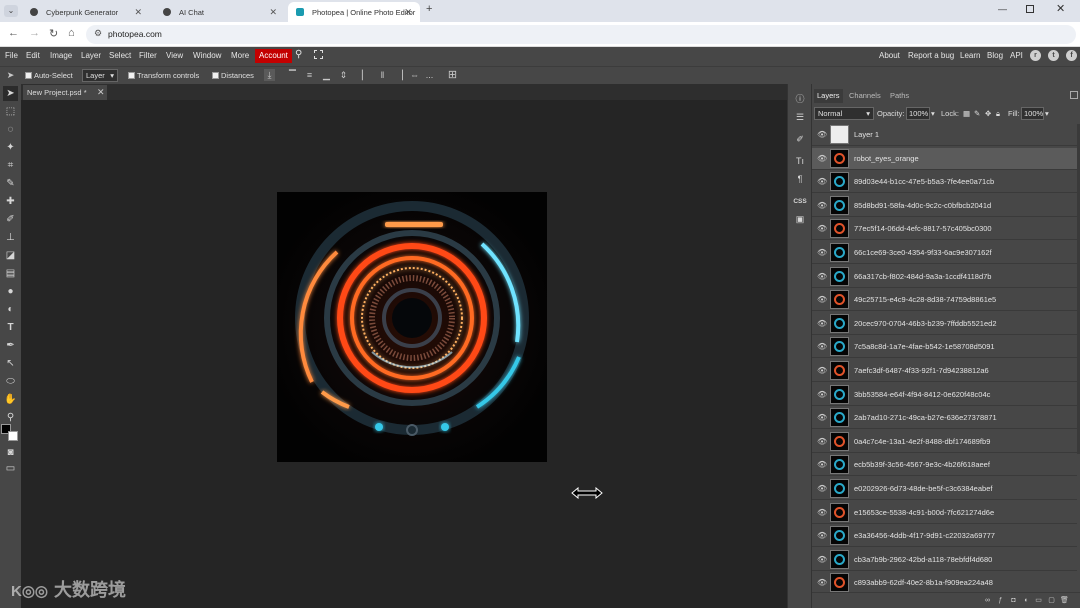  I want to click on url-field: ⚙ photopea.com, so click(581, 34).